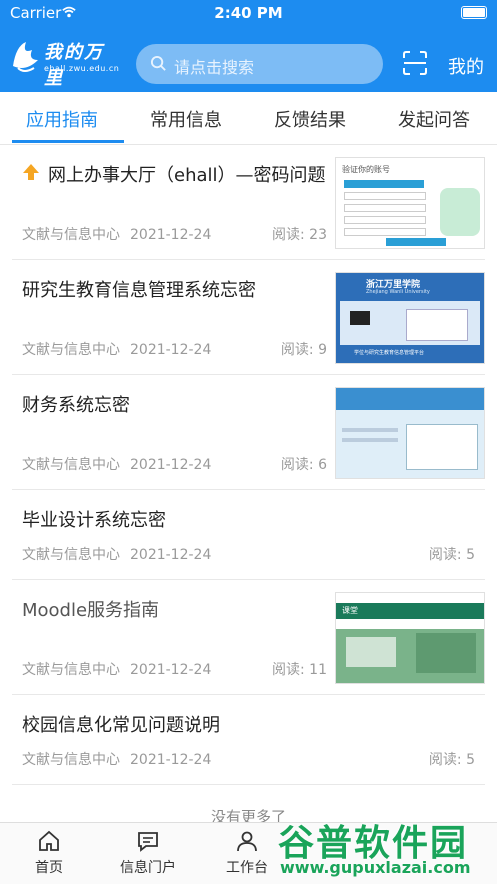  What do you see at coordinates (49, 840) in the screenshot?
I see `home-icon` at bounding box center [49, 840].